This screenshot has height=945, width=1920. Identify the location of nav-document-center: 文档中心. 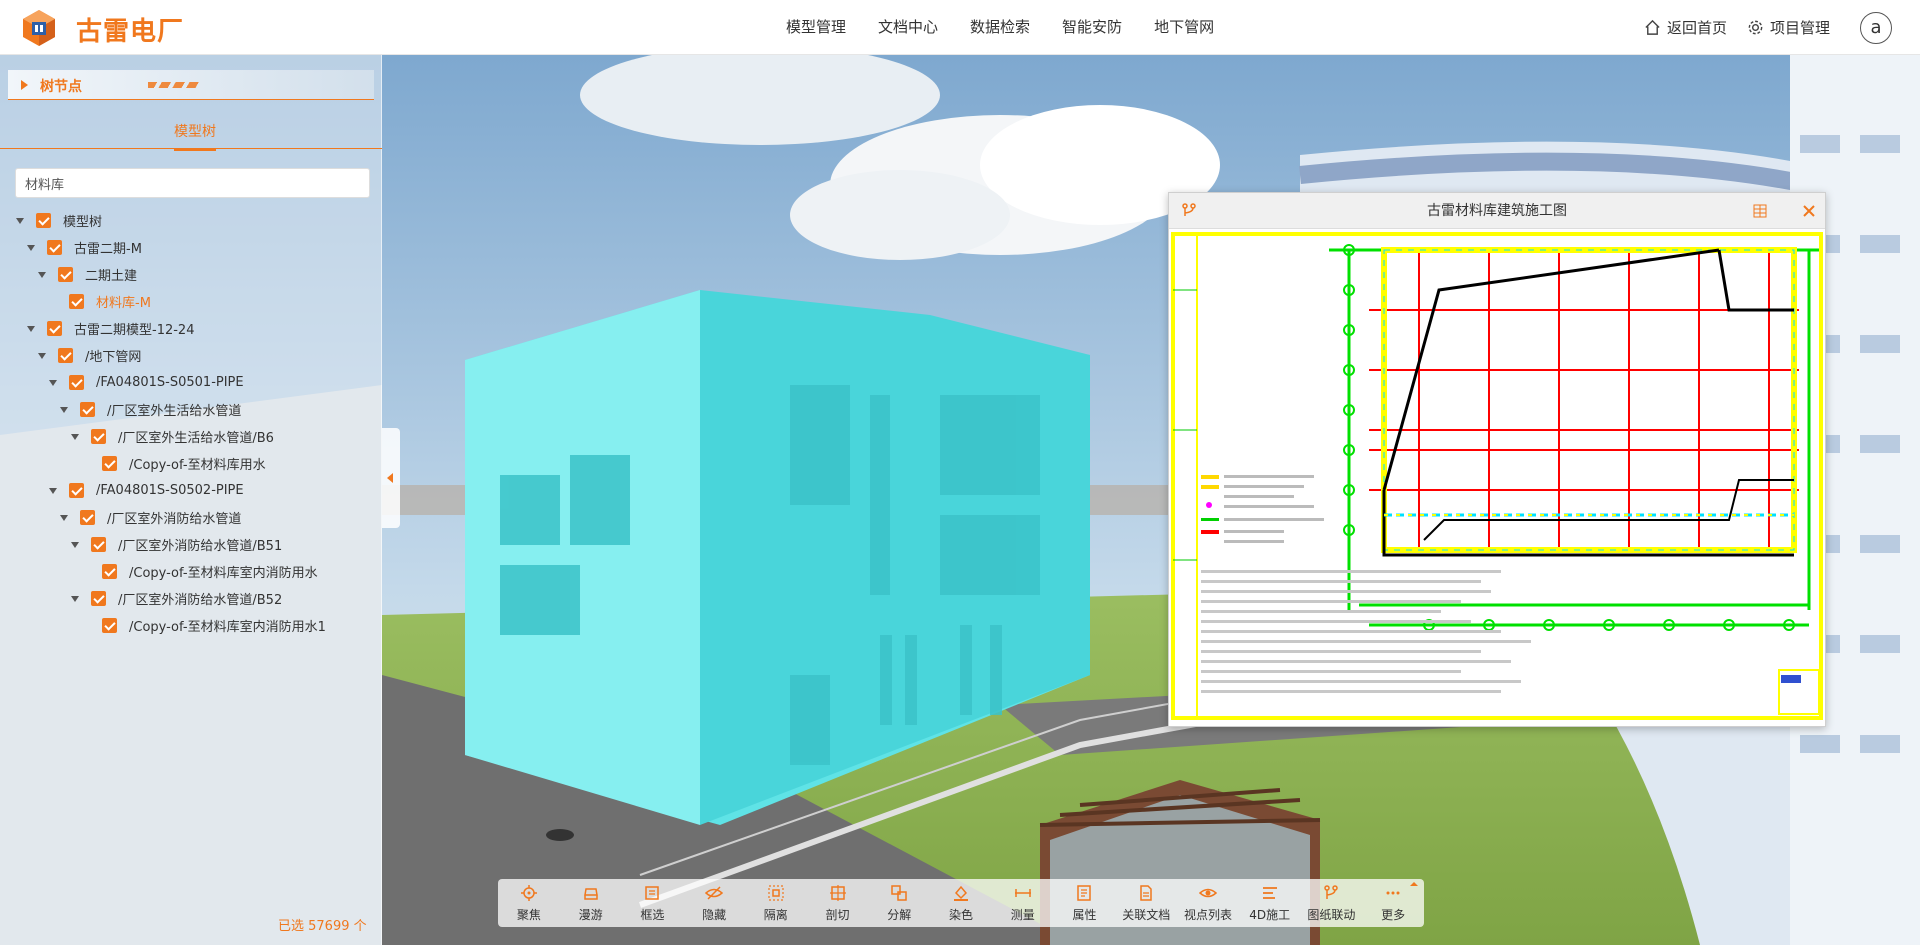
(908, 27).